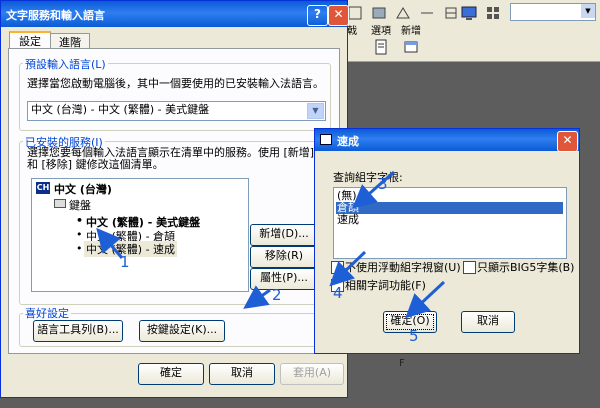 This screenshot has height=408, width=600. I want to click on grid-icon, so click(493, 13).